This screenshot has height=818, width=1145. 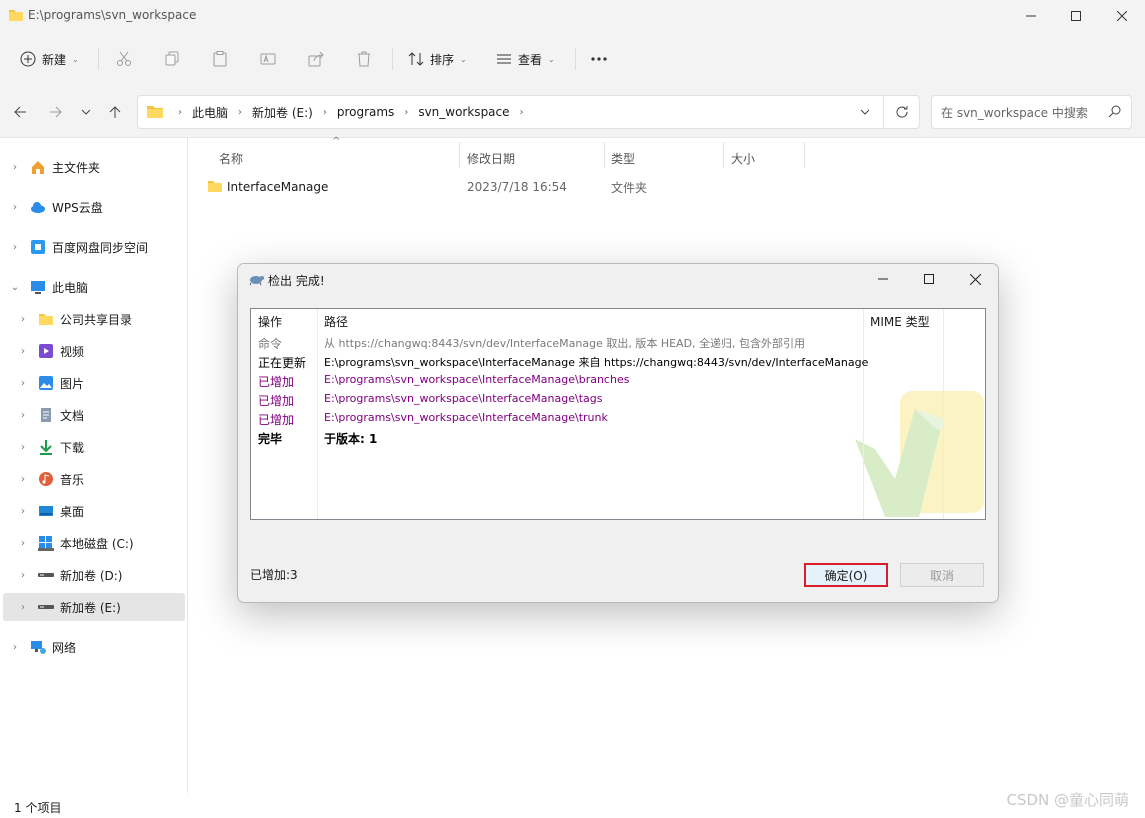 I want to click on maximize-button, so click(x=1076, y=16).